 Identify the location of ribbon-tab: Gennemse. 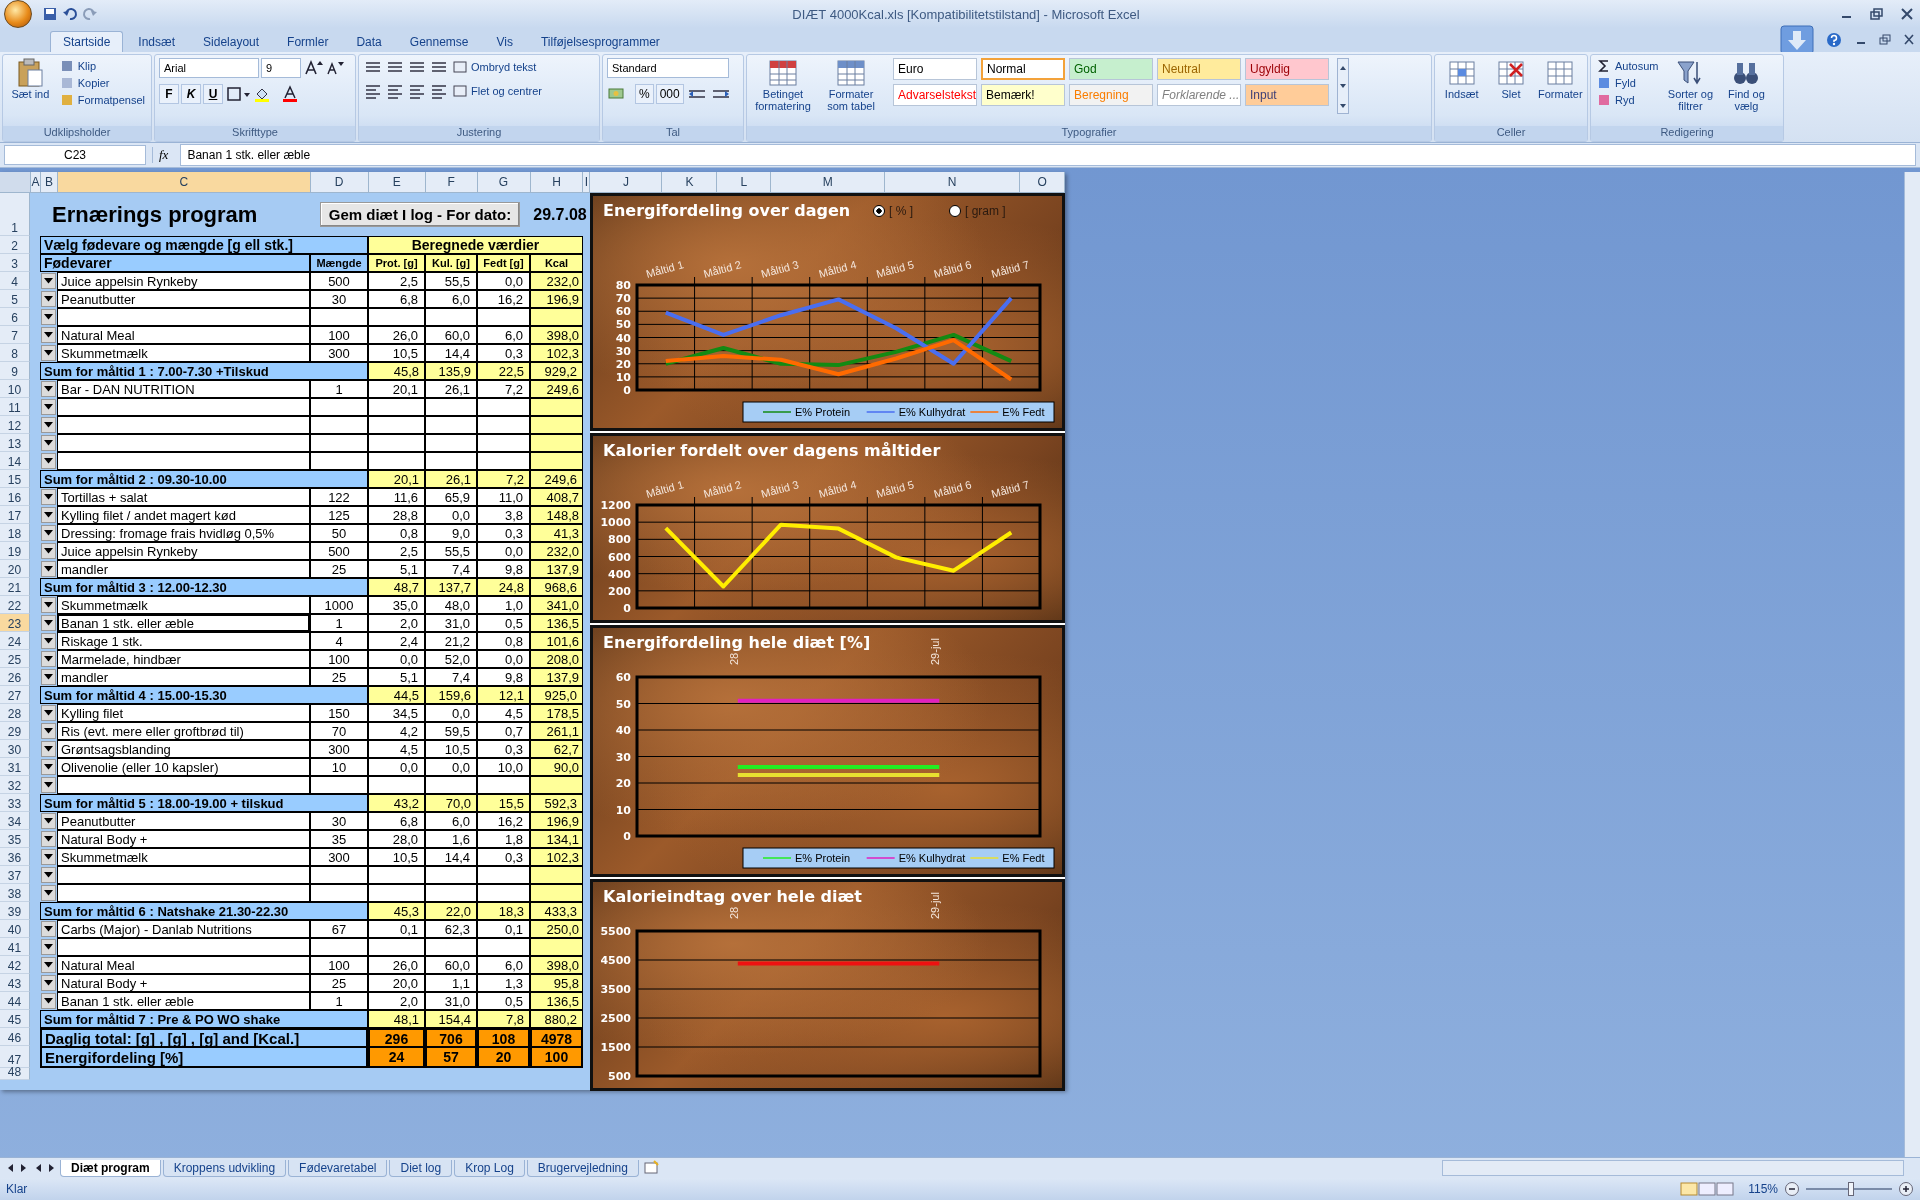
(439, 41).